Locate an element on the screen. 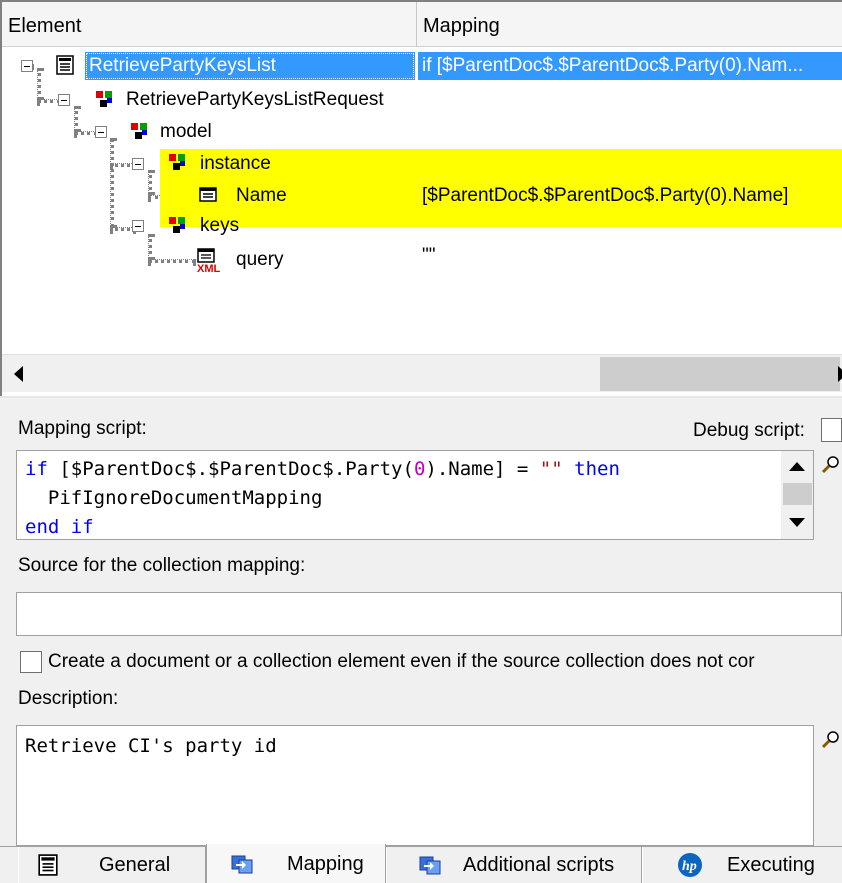  script-number: 0 is located at coordinates (419, 469).